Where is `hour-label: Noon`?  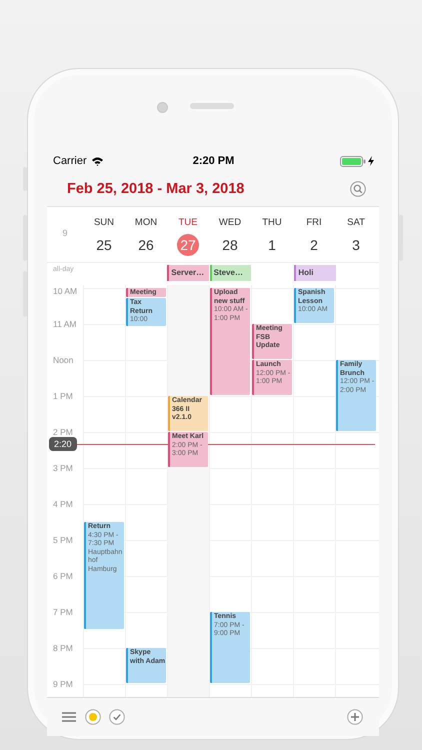 hour-label: Noon is located at coordinates (63, 360).